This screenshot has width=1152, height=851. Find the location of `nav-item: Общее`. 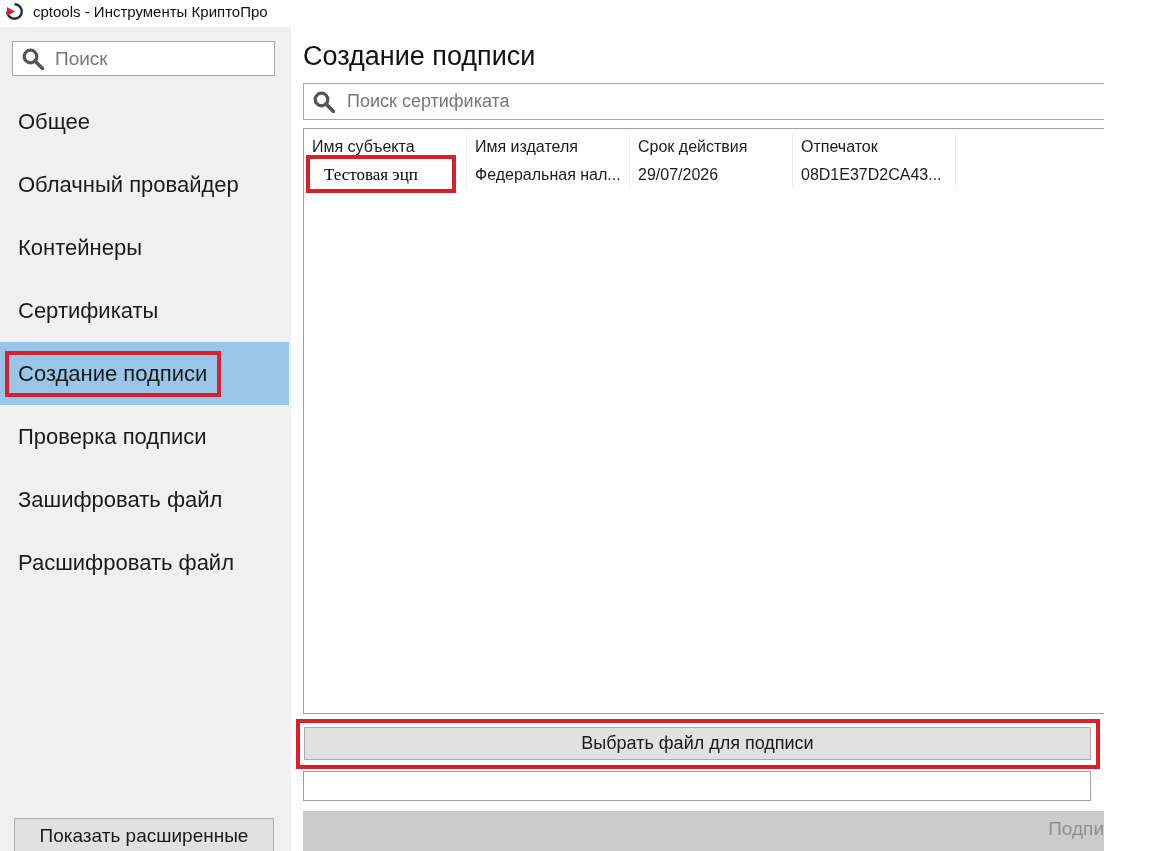

nav-item: Общее is located at coordinates (144, 121).